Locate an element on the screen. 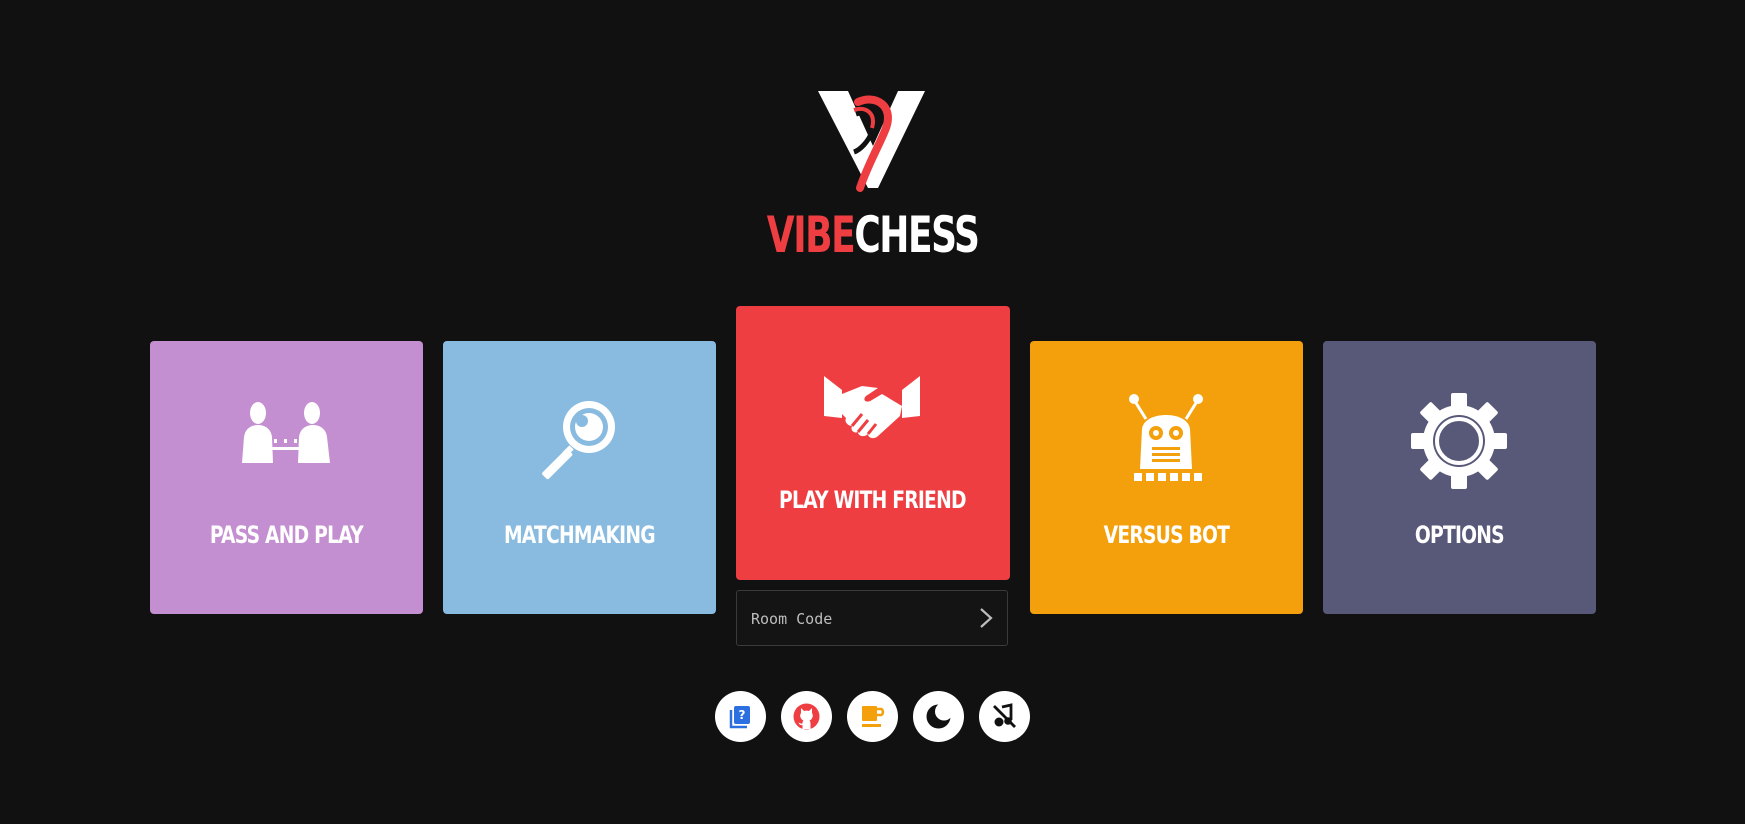  dark-mode-button is located at coordinates (938, 716).